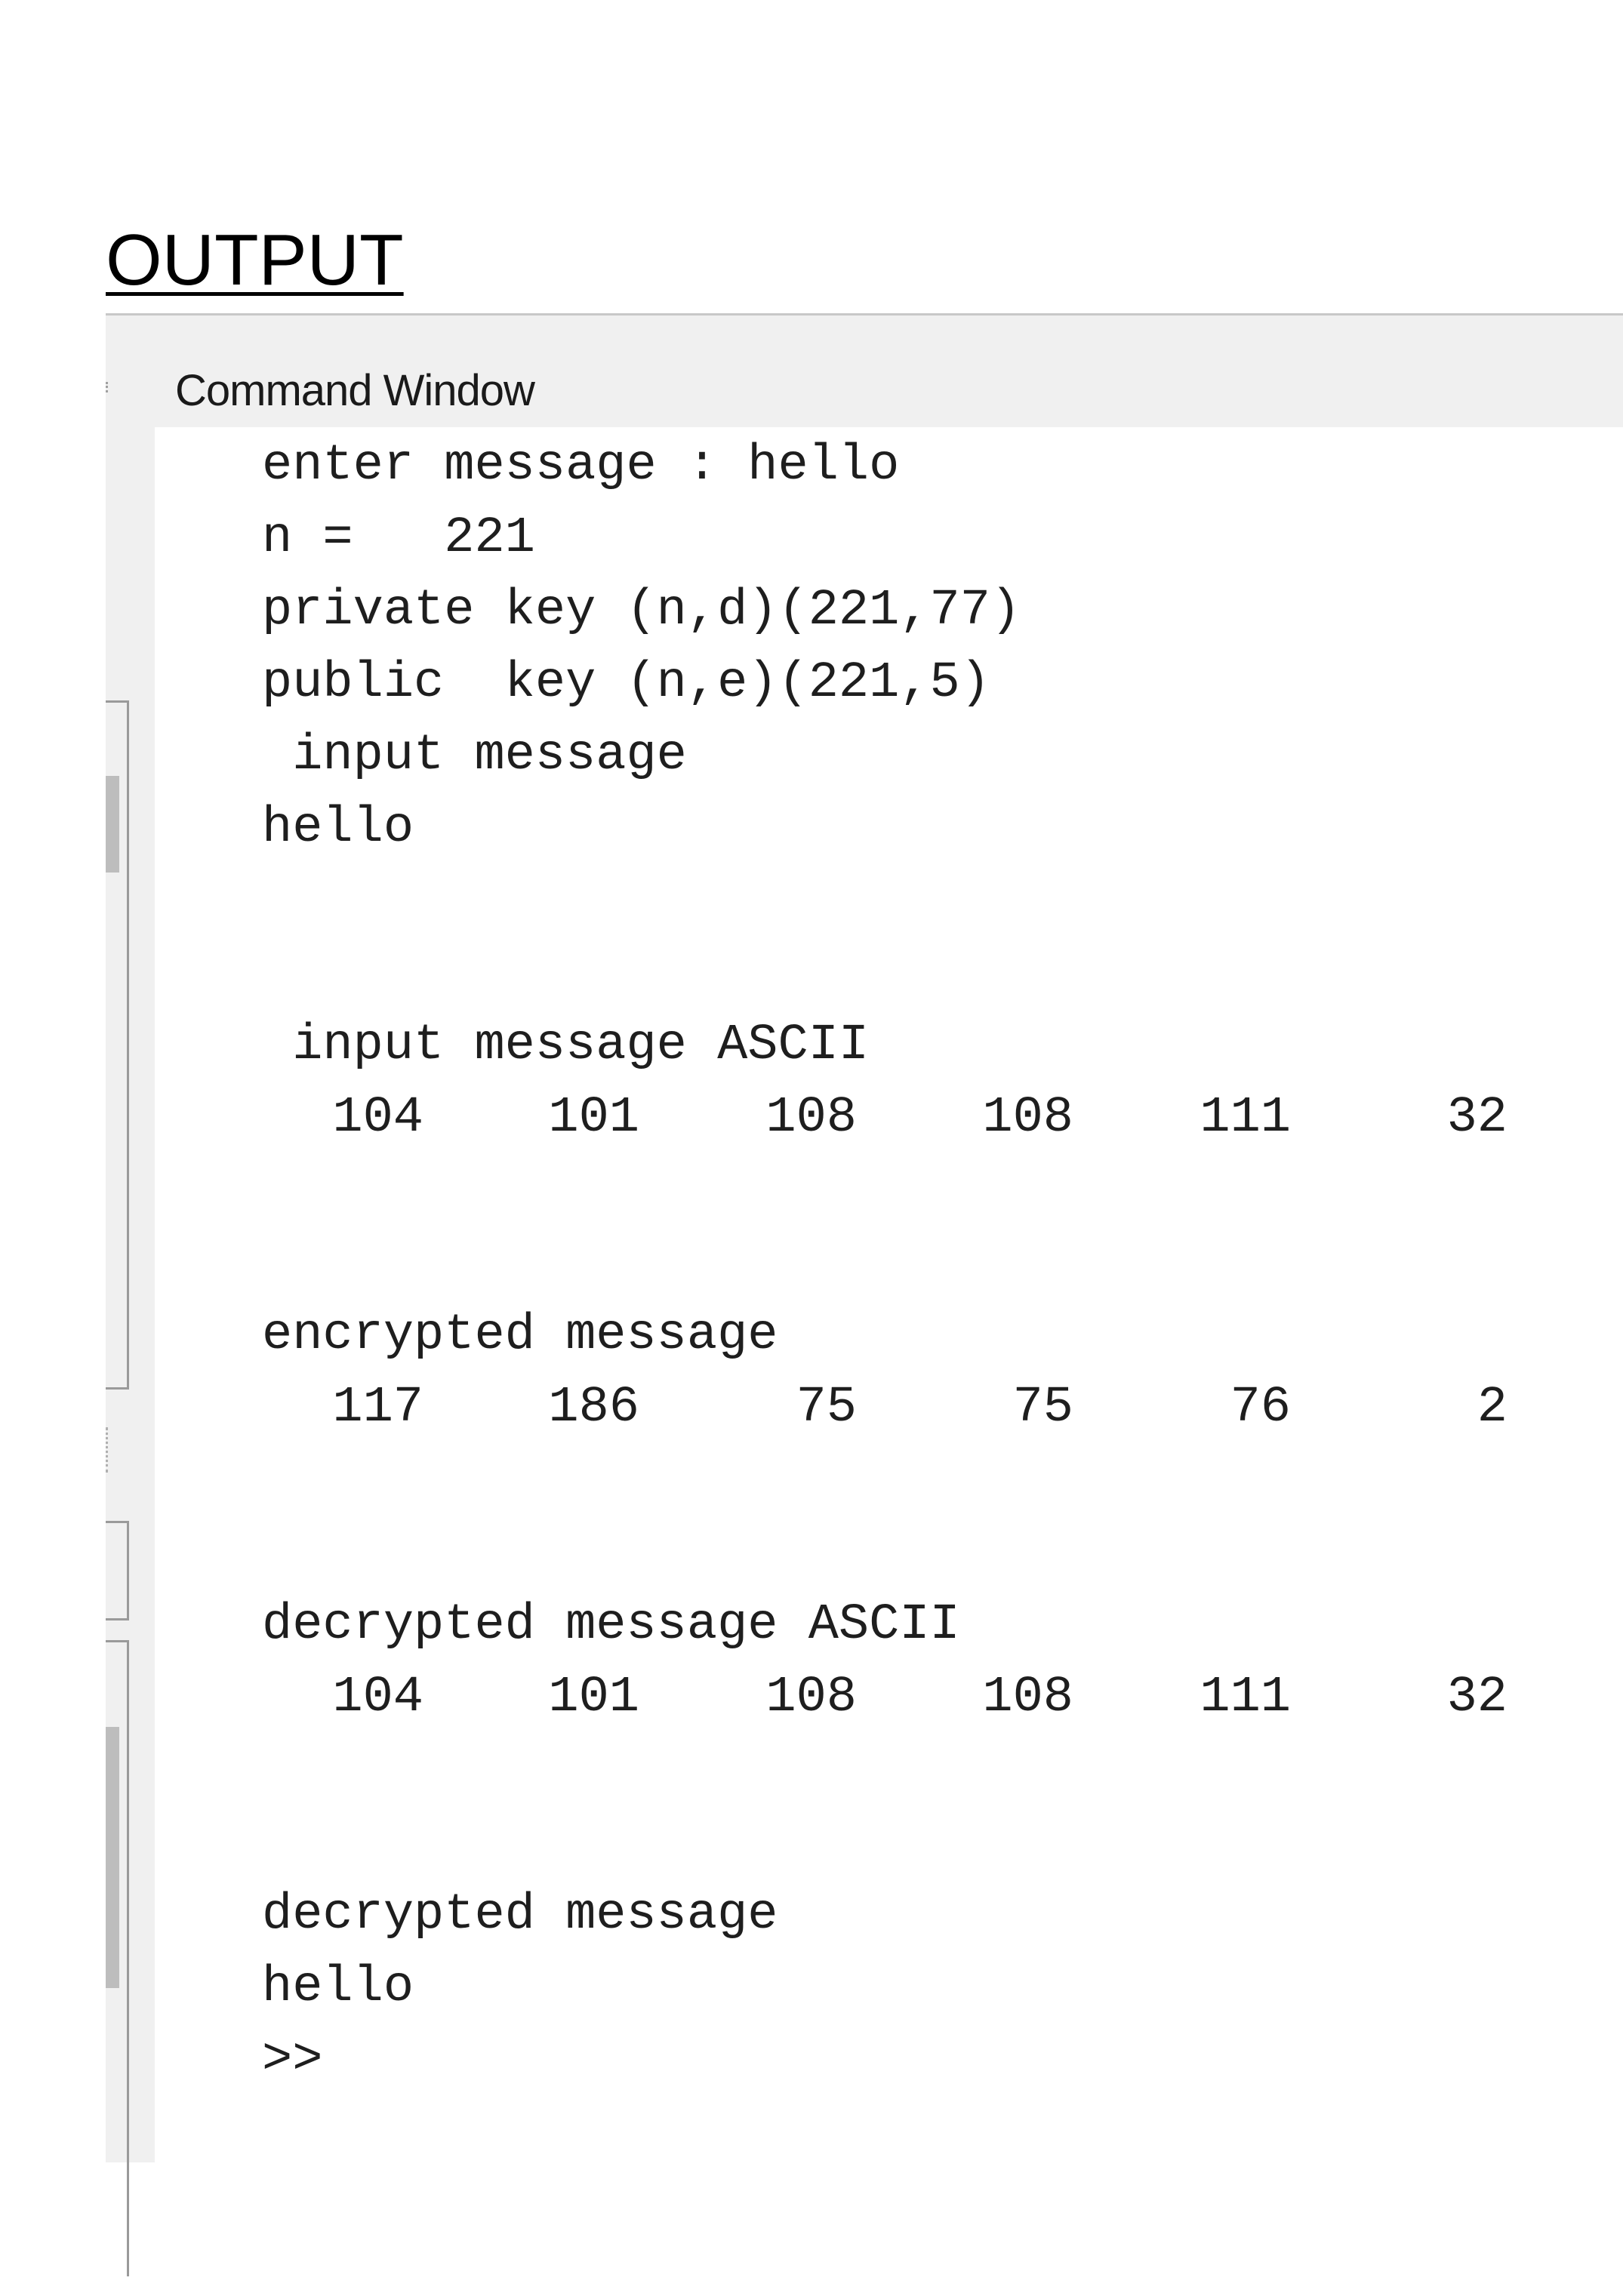  Describe the element at coordinates (338, 828) in the screenshot. I see `console-line-input-text: hello` at that location.